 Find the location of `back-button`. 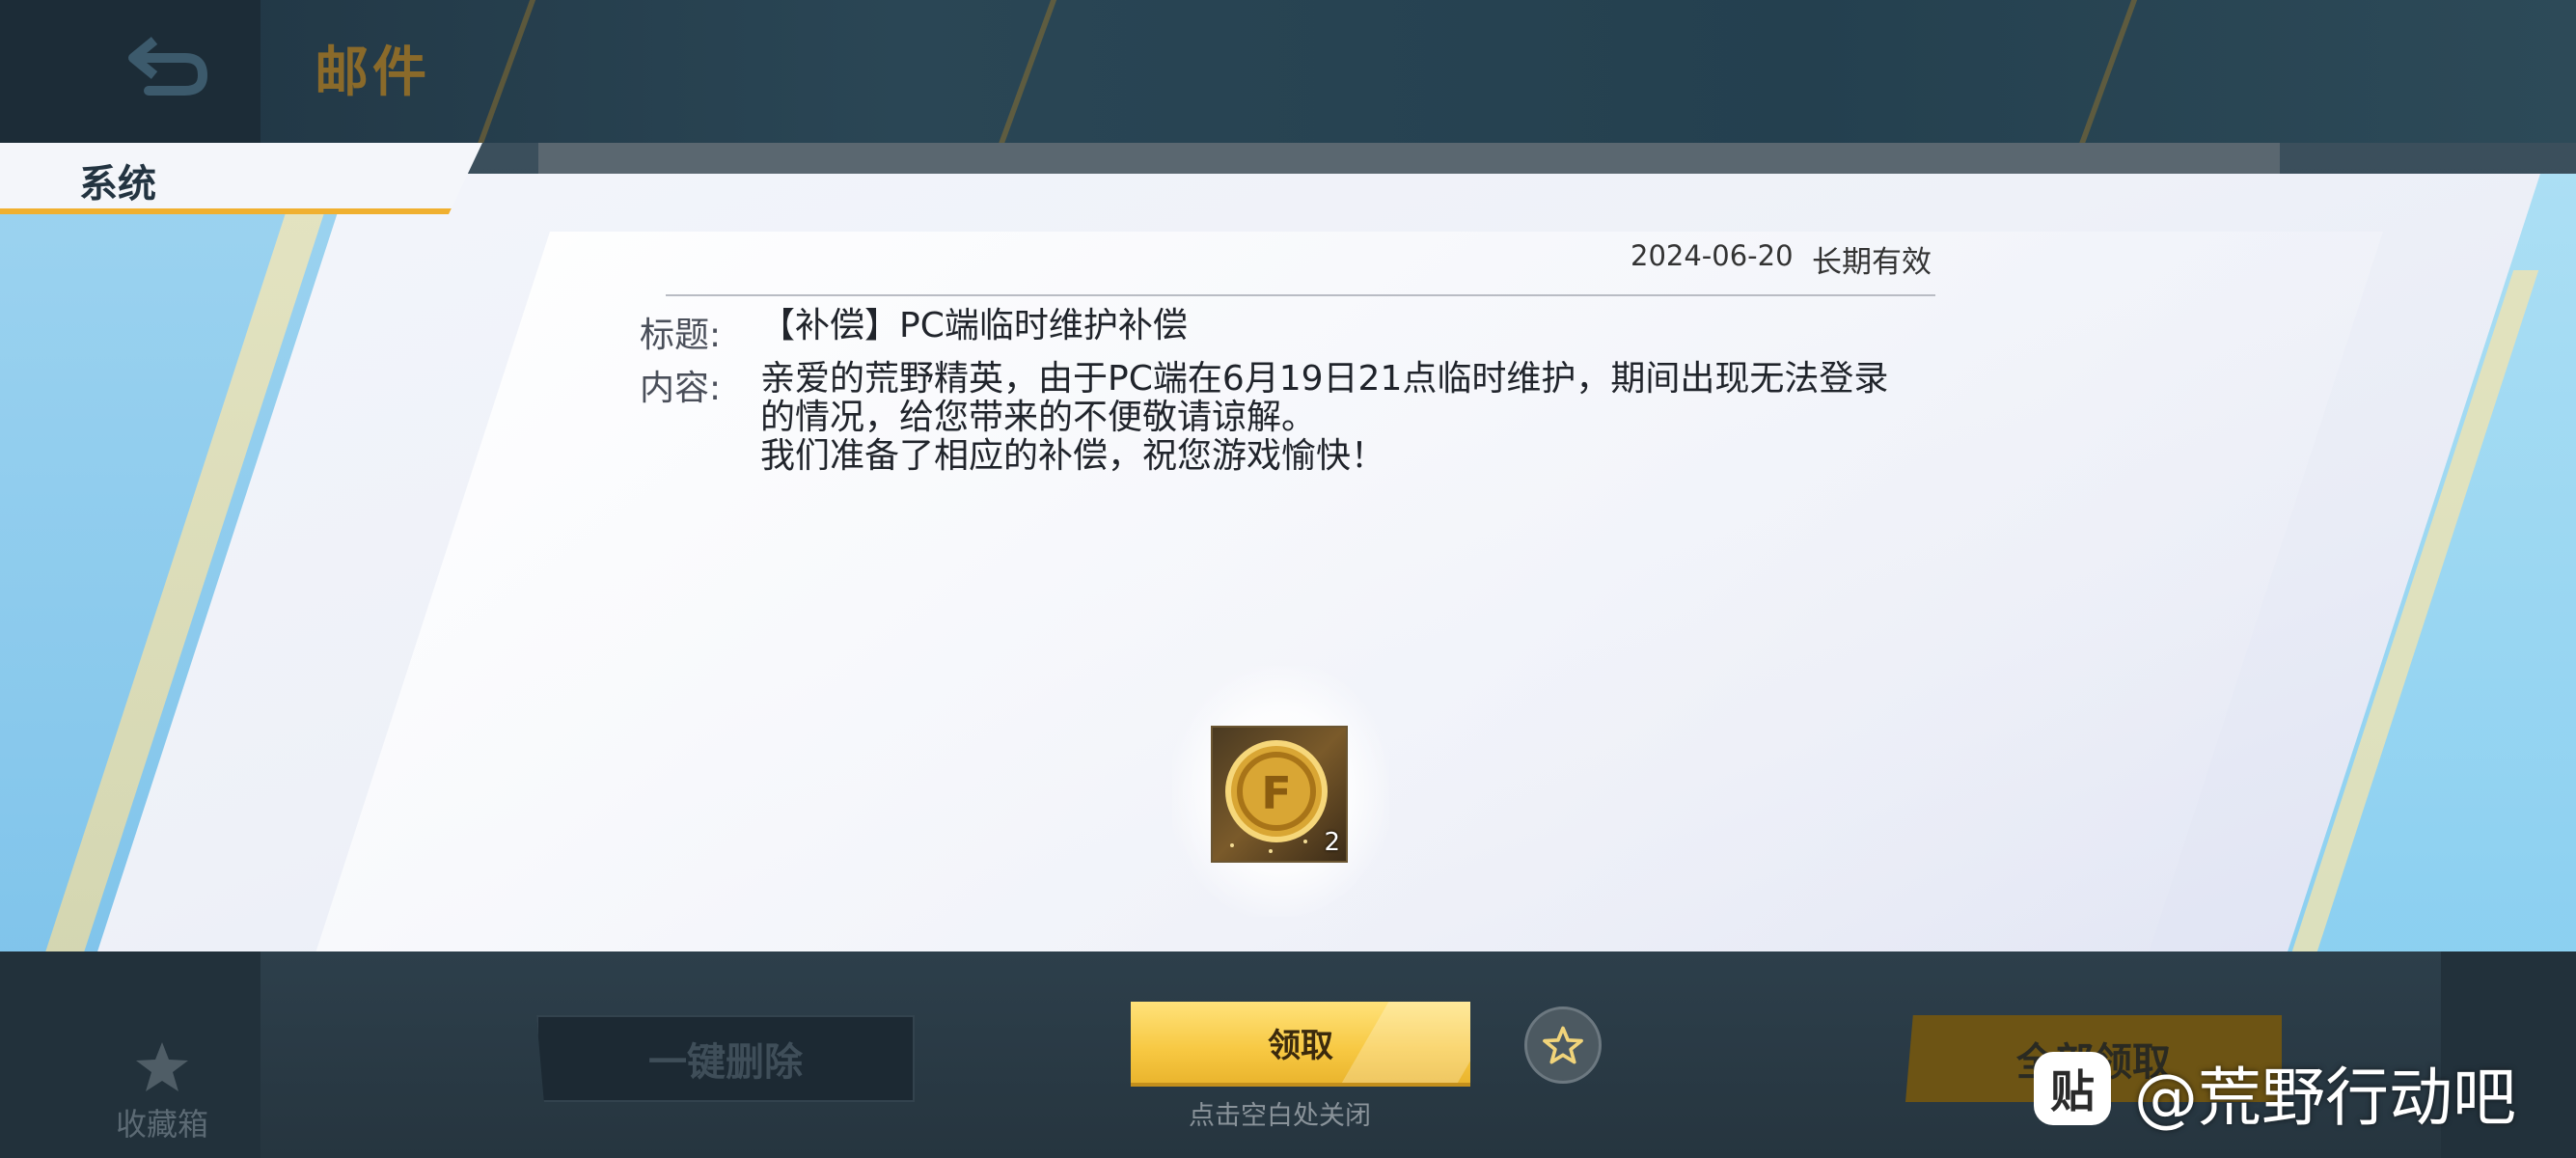

back-button is located at coordinates (164, 65).